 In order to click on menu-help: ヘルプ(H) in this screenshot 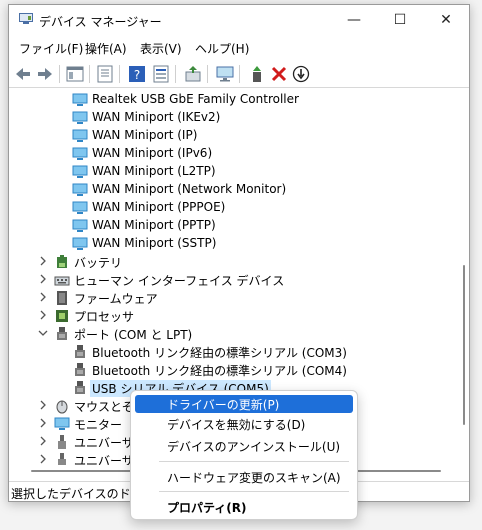, I will do `click(222, 48)`.